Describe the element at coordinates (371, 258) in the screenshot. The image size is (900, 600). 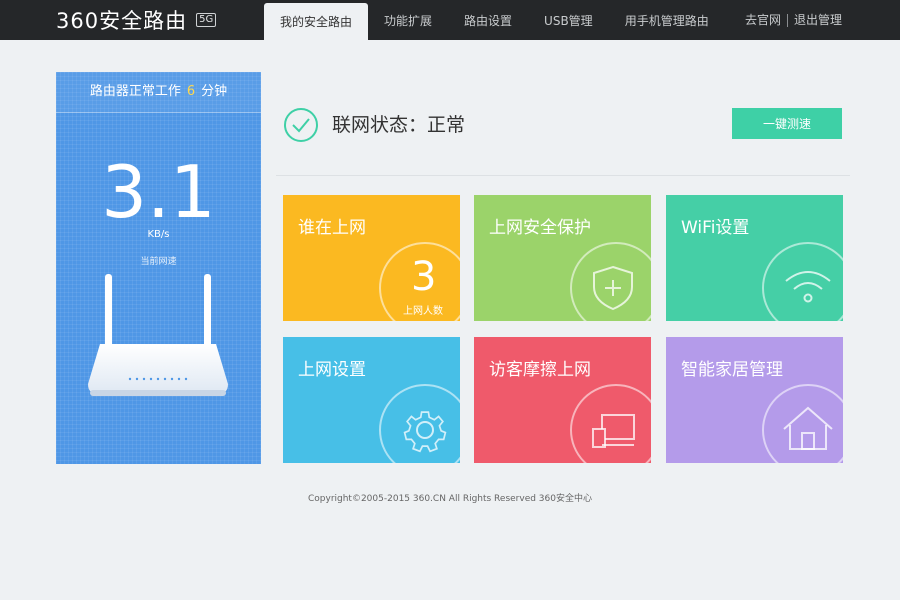
I see `tile-who-online: 谁在上网 3 上网人数` at that location.